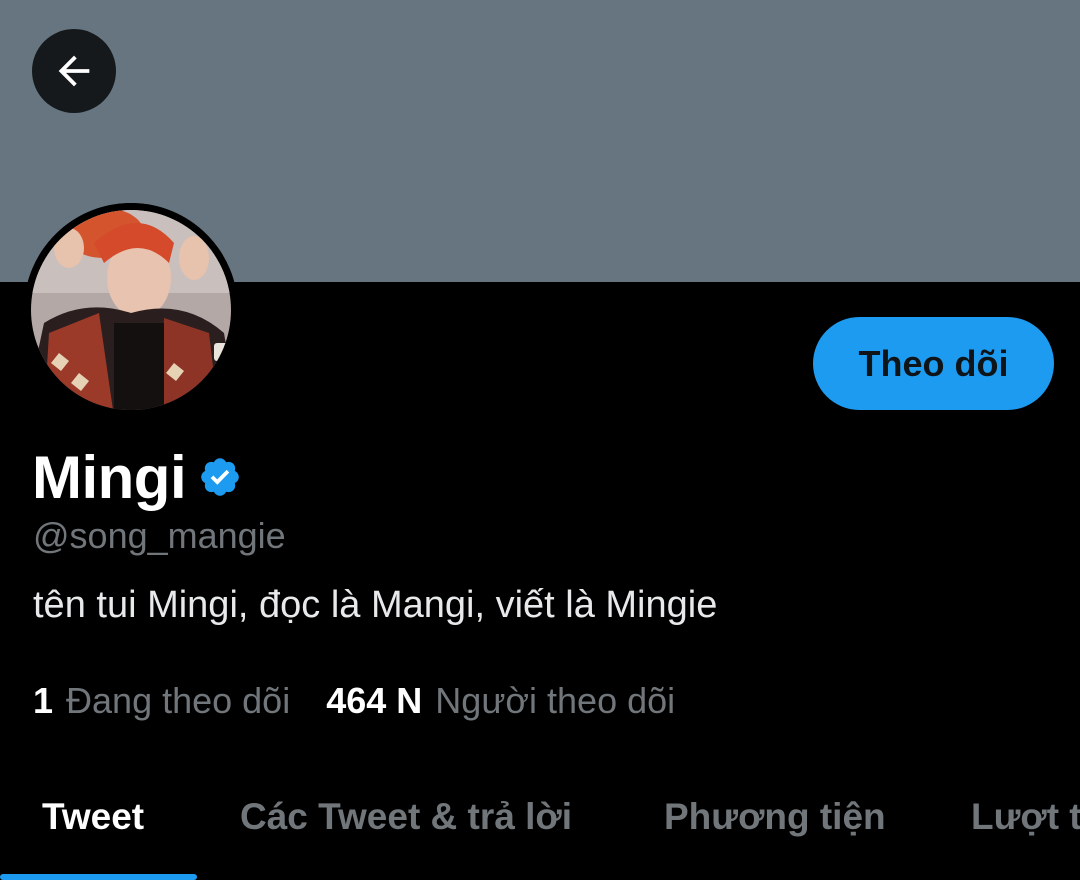 The image size is (1080, 880). I want to click on tab-media: Phương tiện, so click(775, 817).